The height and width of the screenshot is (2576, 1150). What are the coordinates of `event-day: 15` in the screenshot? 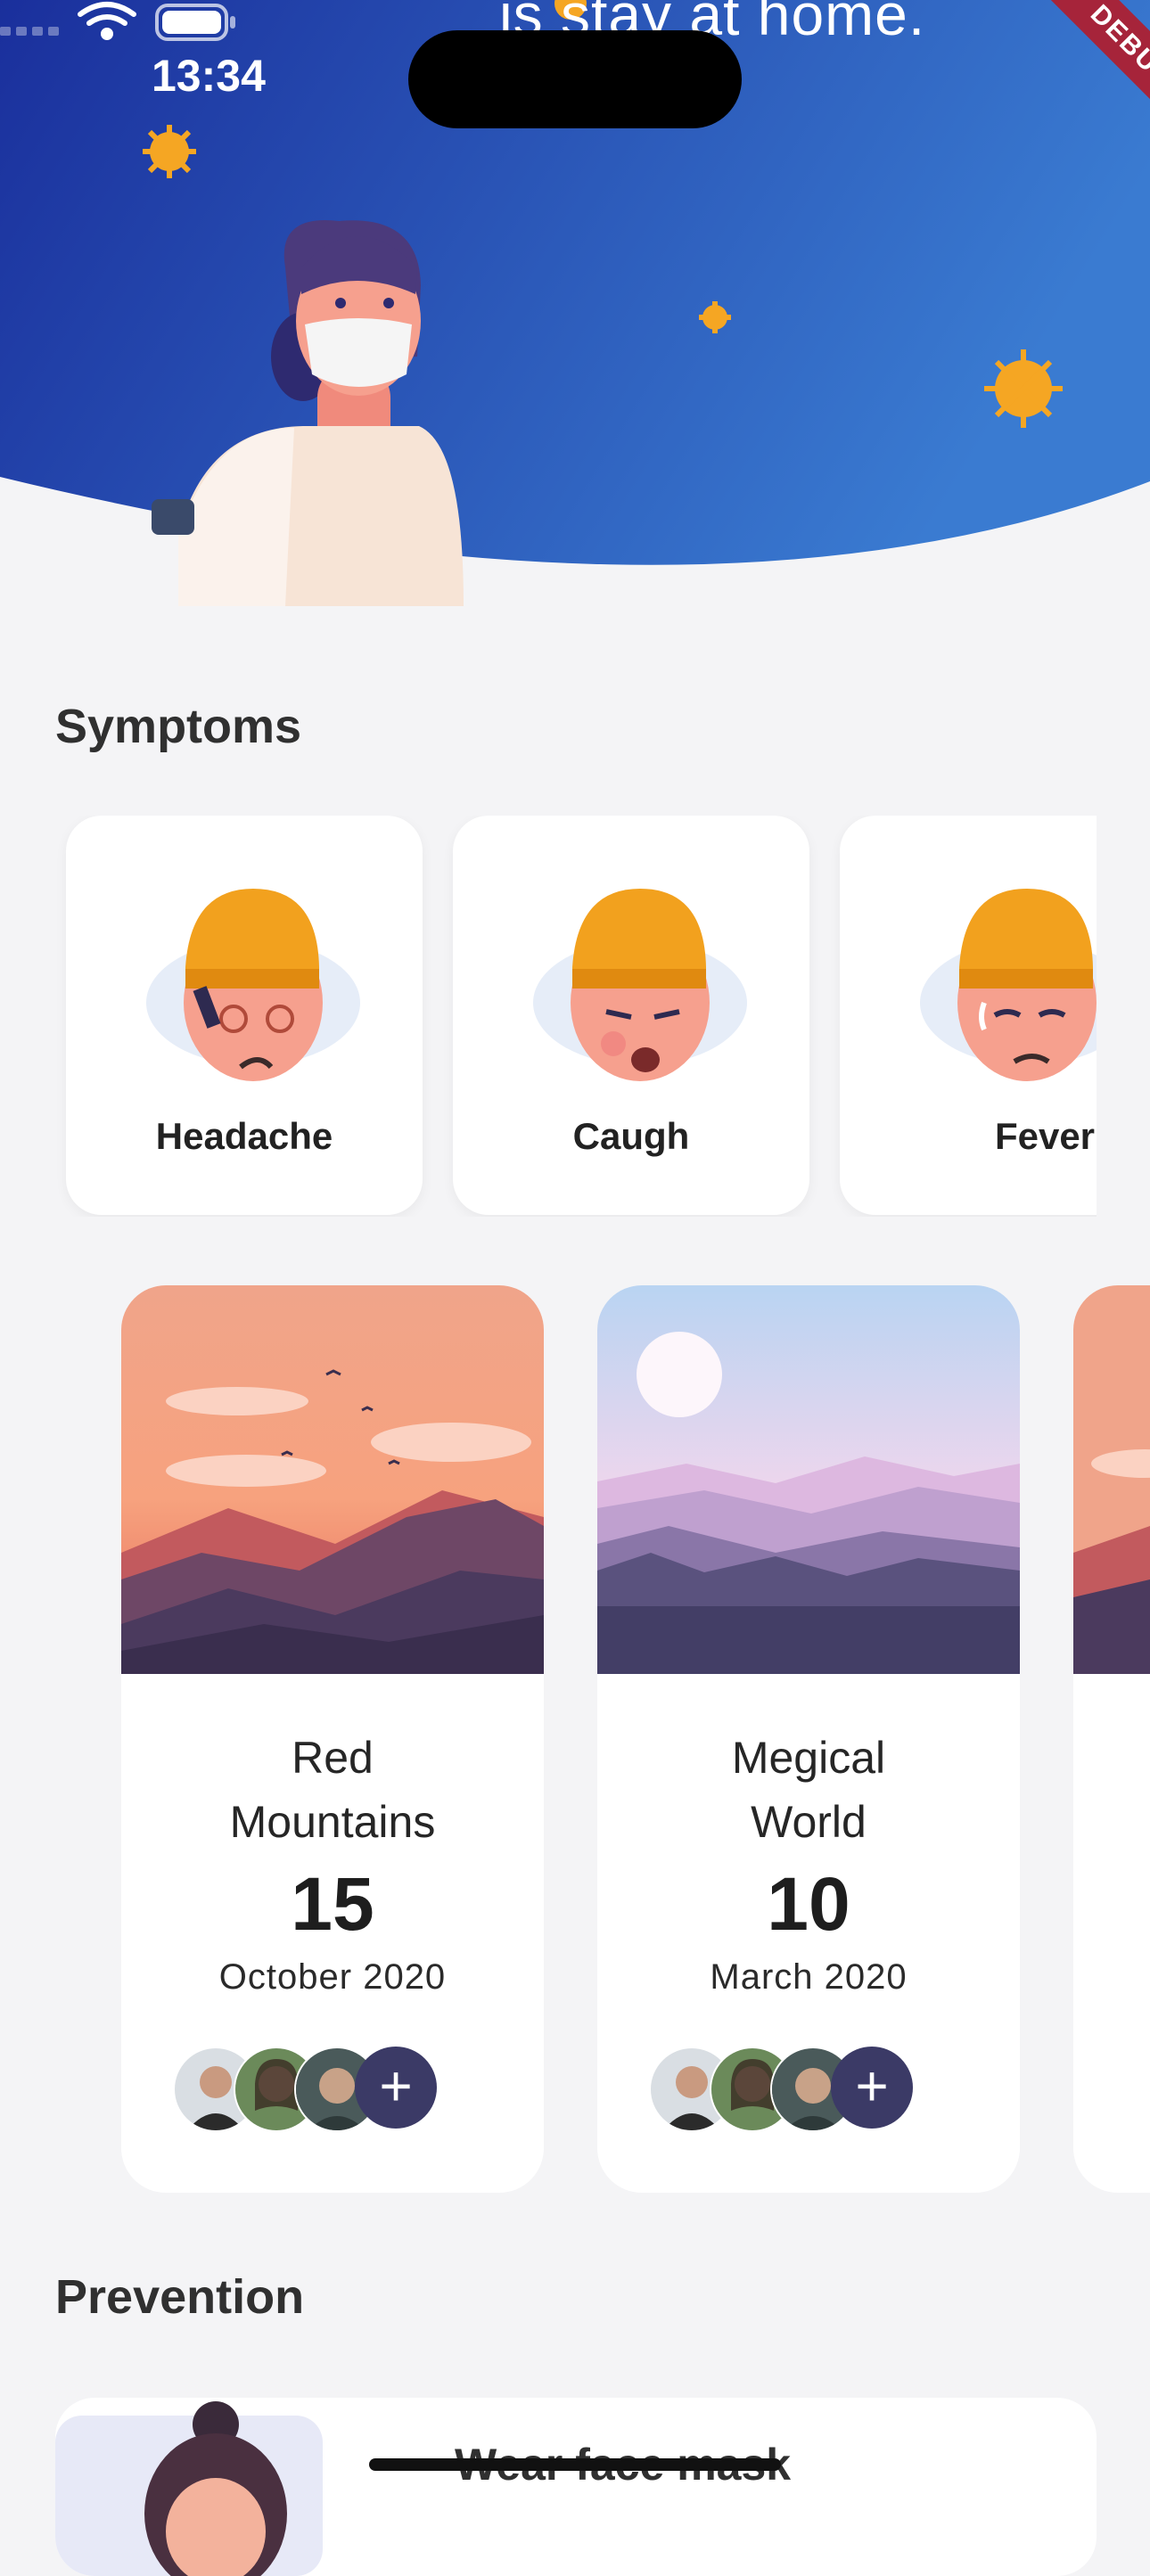 It's located at (332, 1904).